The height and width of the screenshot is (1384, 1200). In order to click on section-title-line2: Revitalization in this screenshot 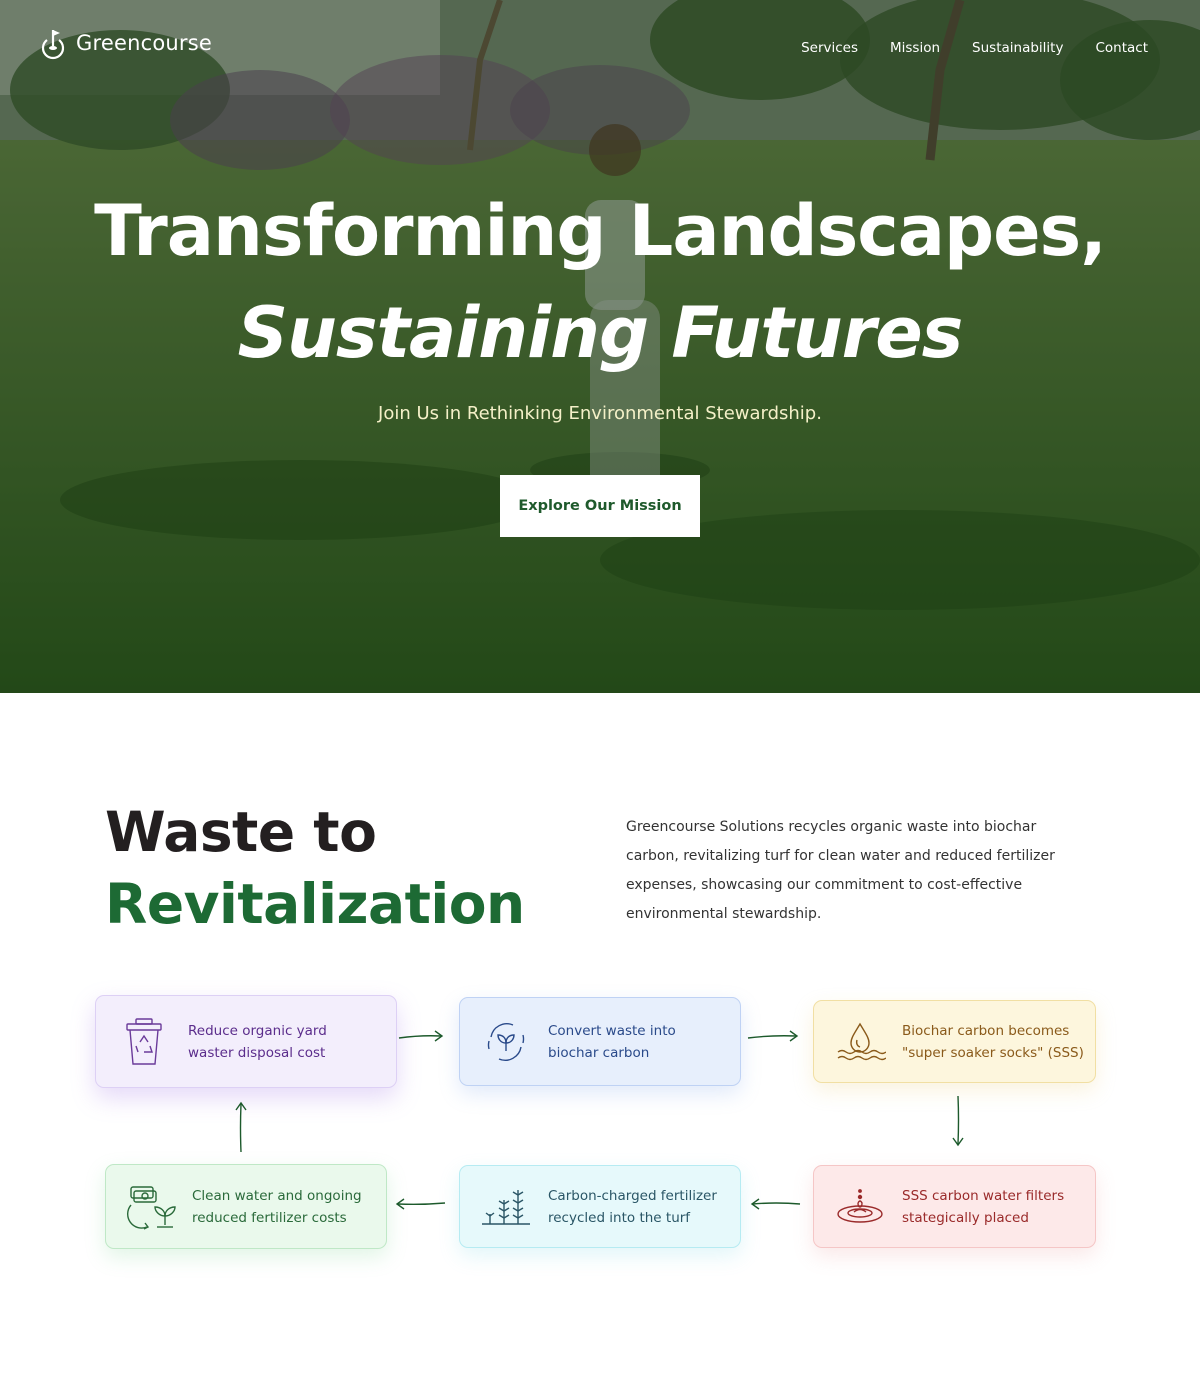, I will do `click(315, 904)`.